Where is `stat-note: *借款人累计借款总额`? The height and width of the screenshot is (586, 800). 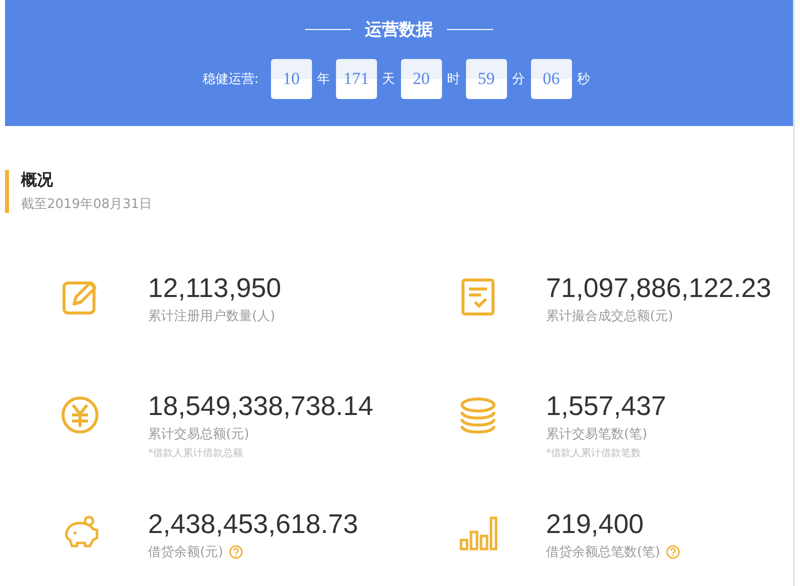 stat-note: *借款人累计借款总额 is located at coordinates (196, 453).